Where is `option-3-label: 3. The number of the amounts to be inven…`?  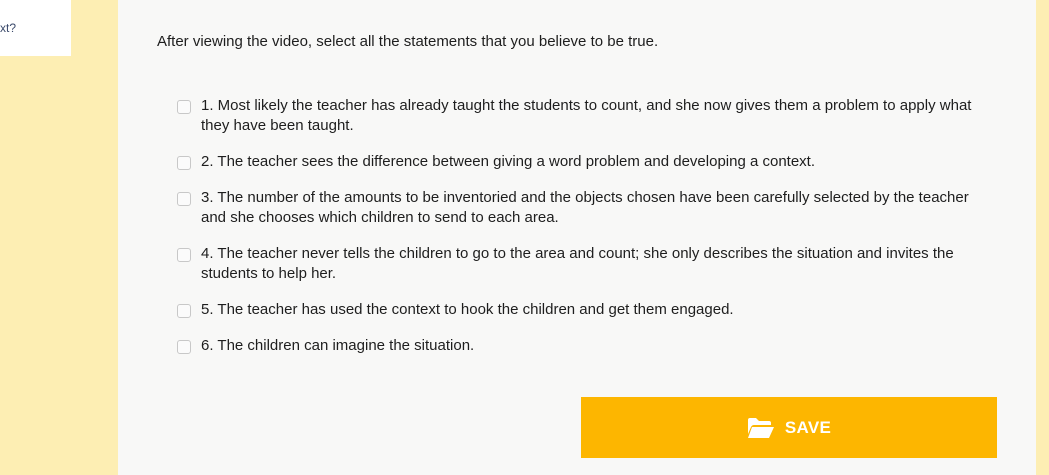
option-3-label: 3. The number of the amounts to be inven… is located at coordinates (588, 208).